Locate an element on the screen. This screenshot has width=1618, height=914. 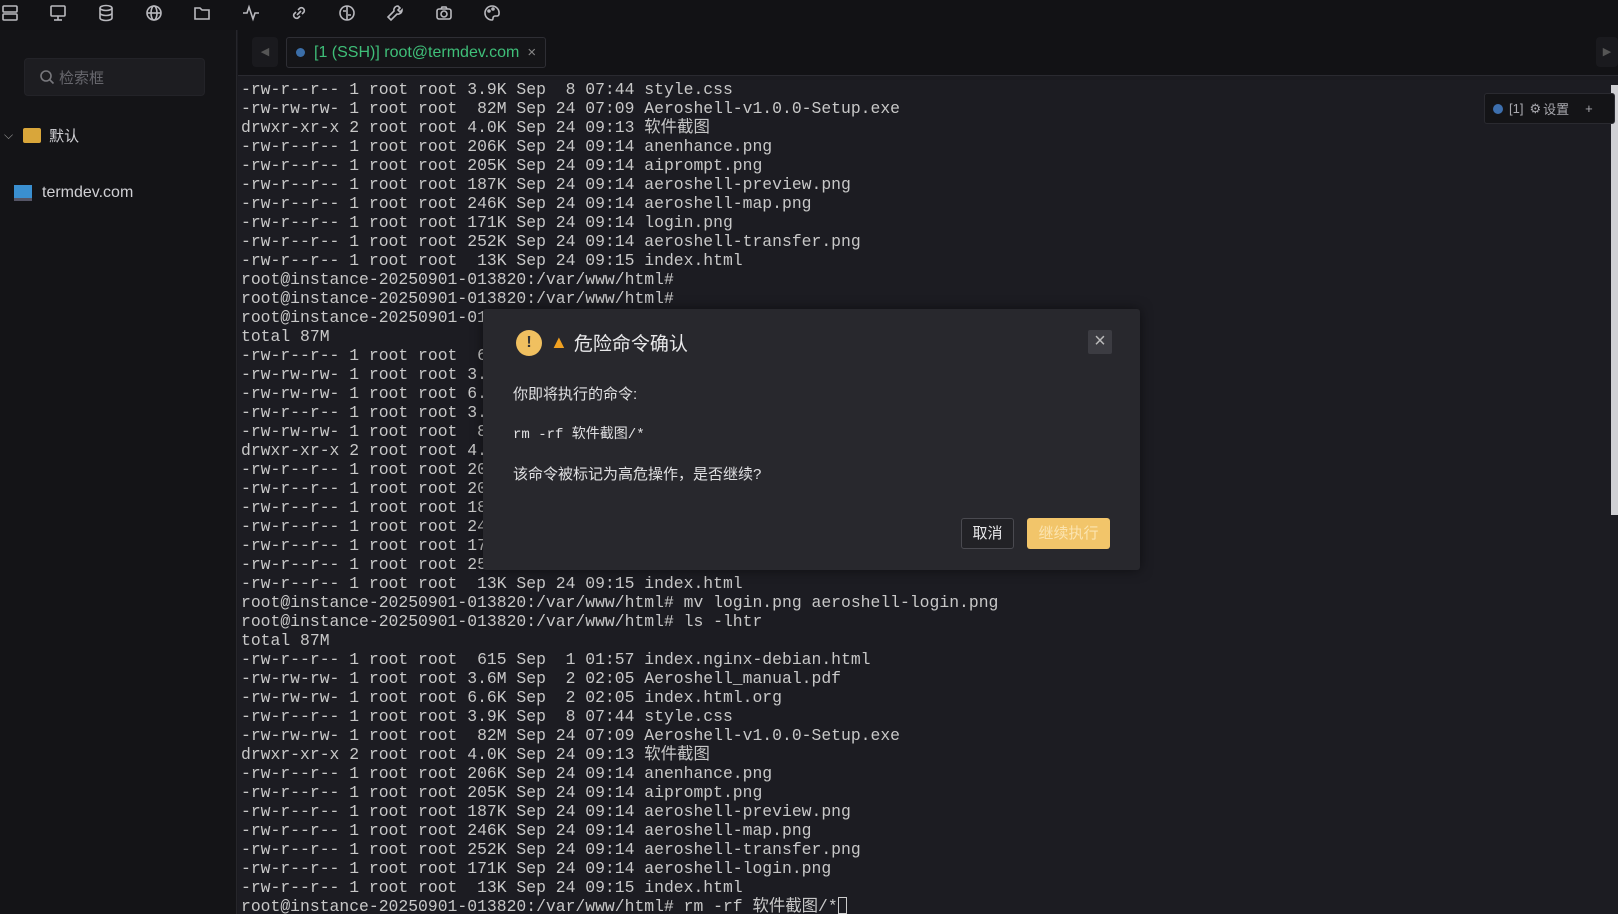
folder-open-icon is located at coordinates (203, 14).